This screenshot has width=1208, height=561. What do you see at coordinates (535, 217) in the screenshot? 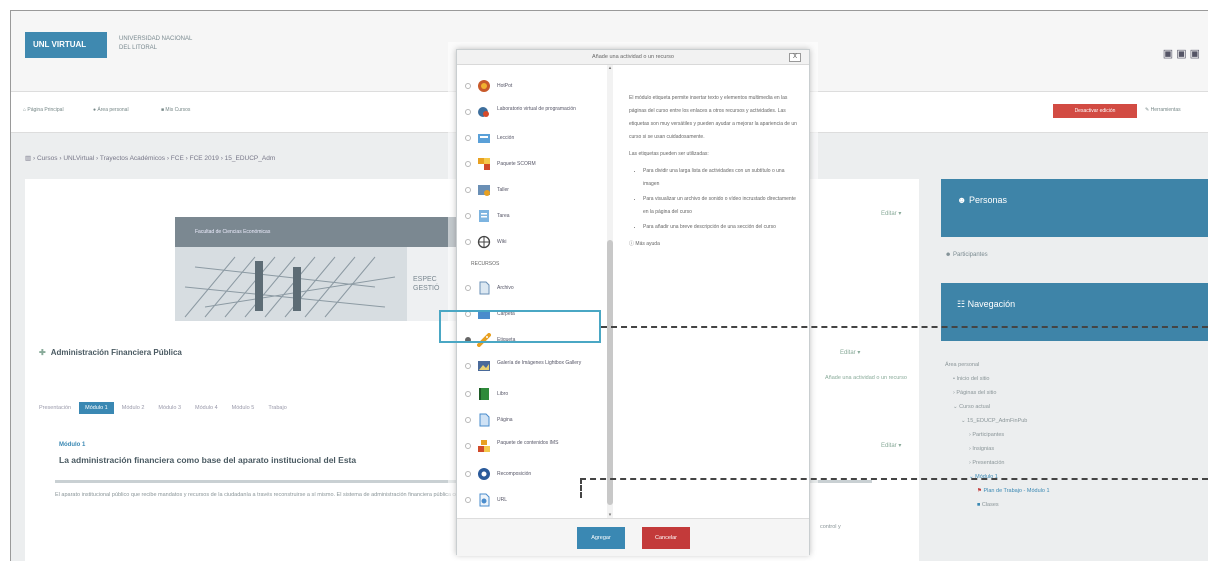
I see `option-tarea: Tarea` at bounding box center [535, 217].